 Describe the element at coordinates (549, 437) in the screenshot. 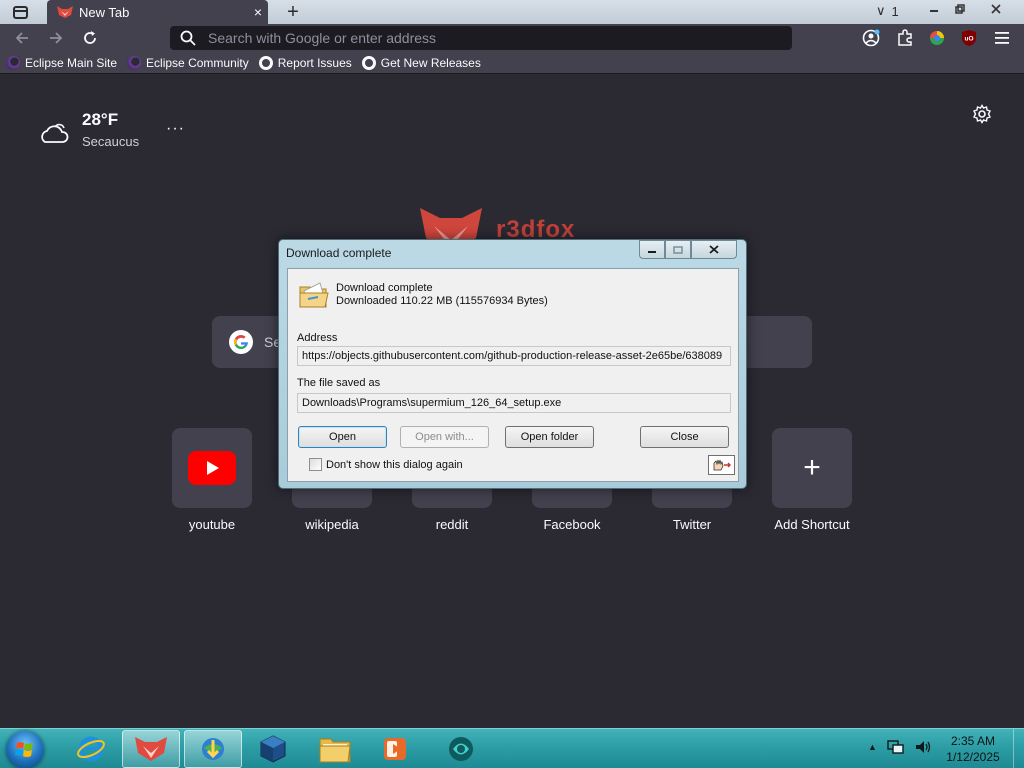

I see `open-folder-button: Open folder` at that location.